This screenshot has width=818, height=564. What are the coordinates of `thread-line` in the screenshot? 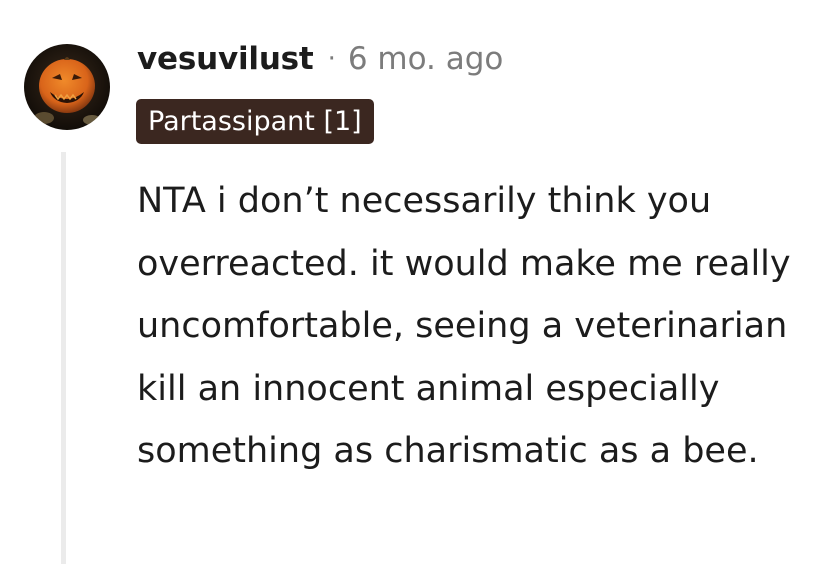 It's located at (63, 358).